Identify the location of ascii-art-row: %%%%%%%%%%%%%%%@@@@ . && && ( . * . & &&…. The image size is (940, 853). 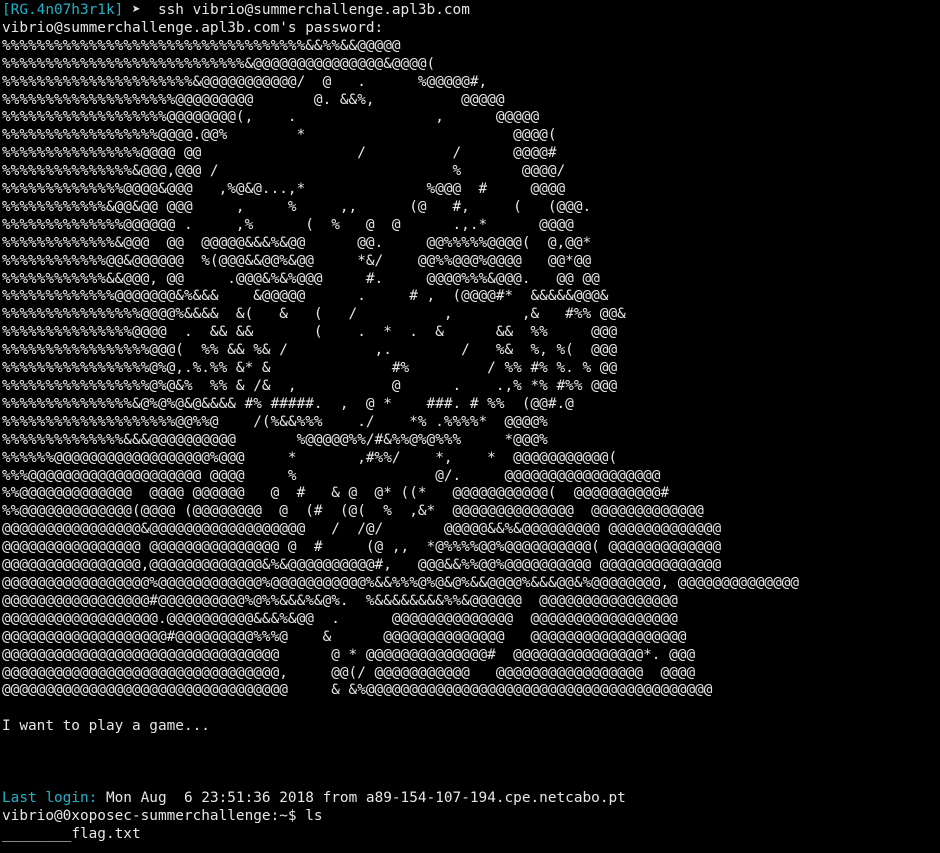
(310, 332).